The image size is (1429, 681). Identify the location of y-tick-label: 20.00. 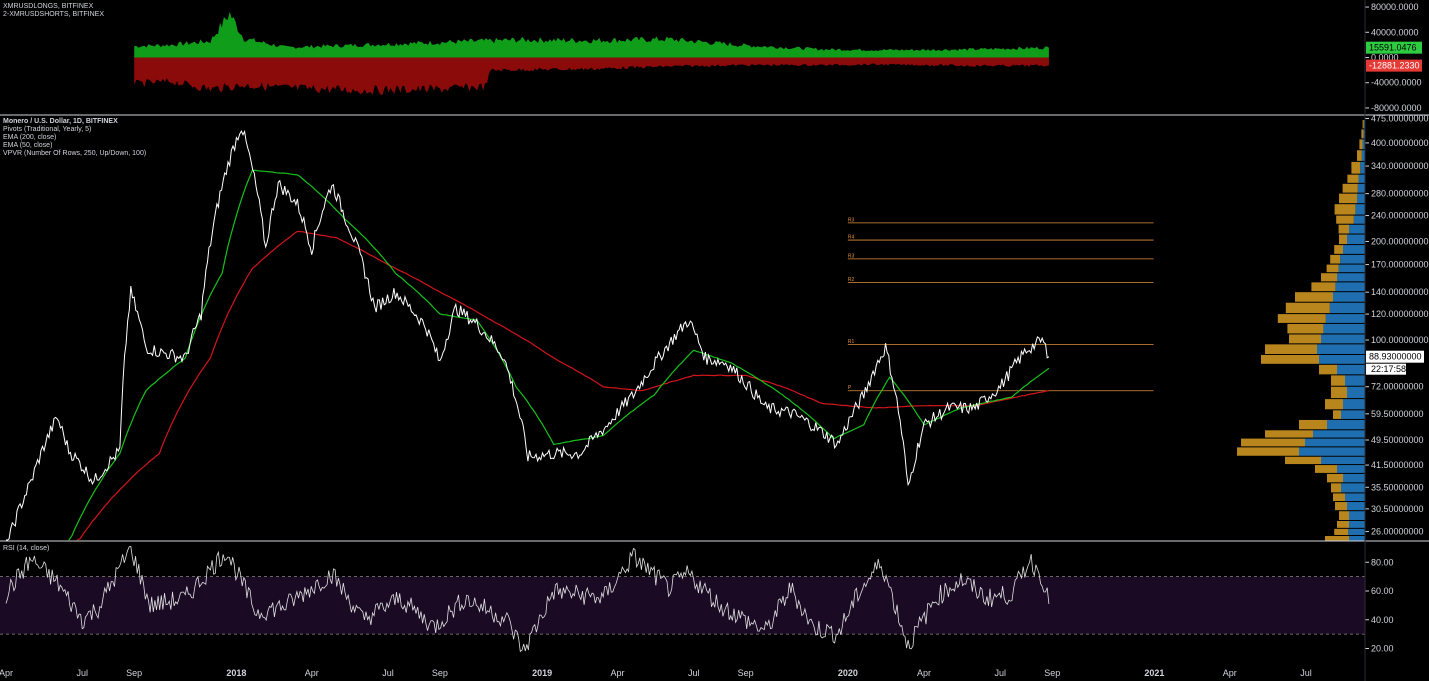
(1382, 649).